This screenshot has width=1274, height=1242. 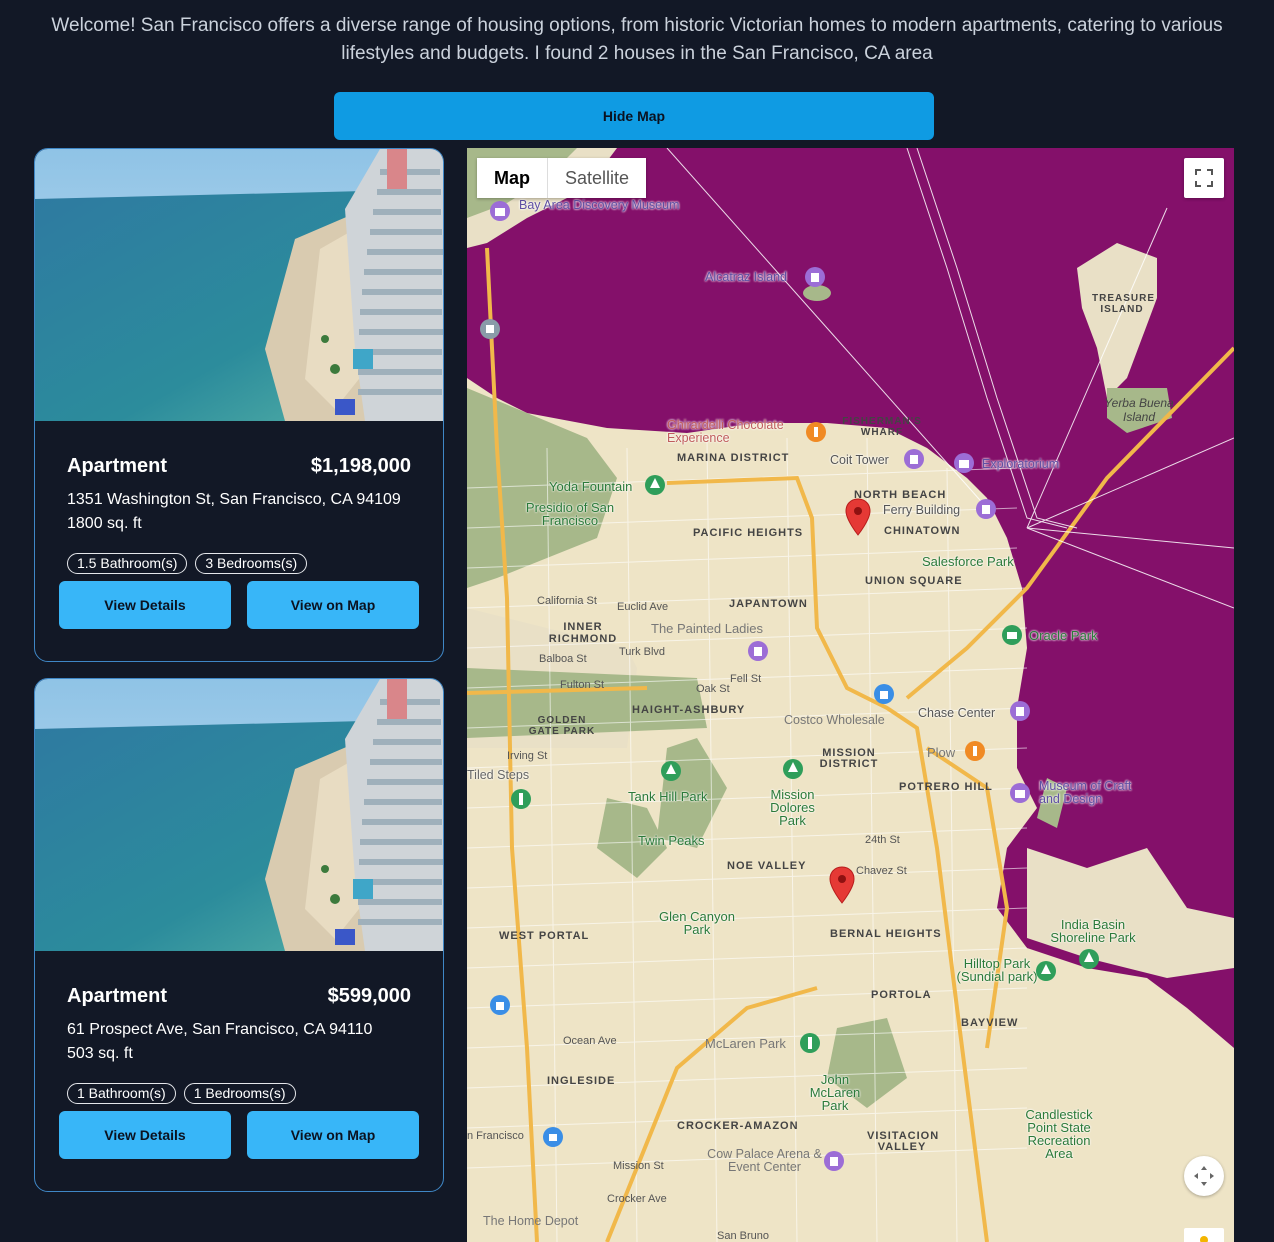 I want to click on map-label: Fulton St, so click(x=582, y=685).